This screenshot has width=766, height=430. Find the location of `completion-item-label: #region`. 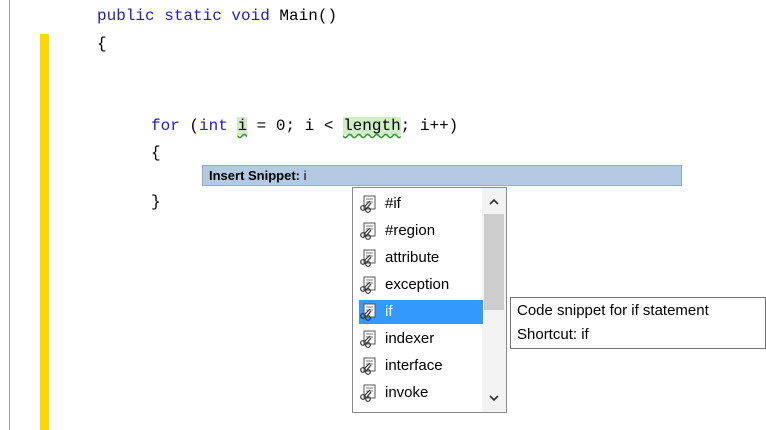

completion-item-label: #region is located at coordinates (410, 230).